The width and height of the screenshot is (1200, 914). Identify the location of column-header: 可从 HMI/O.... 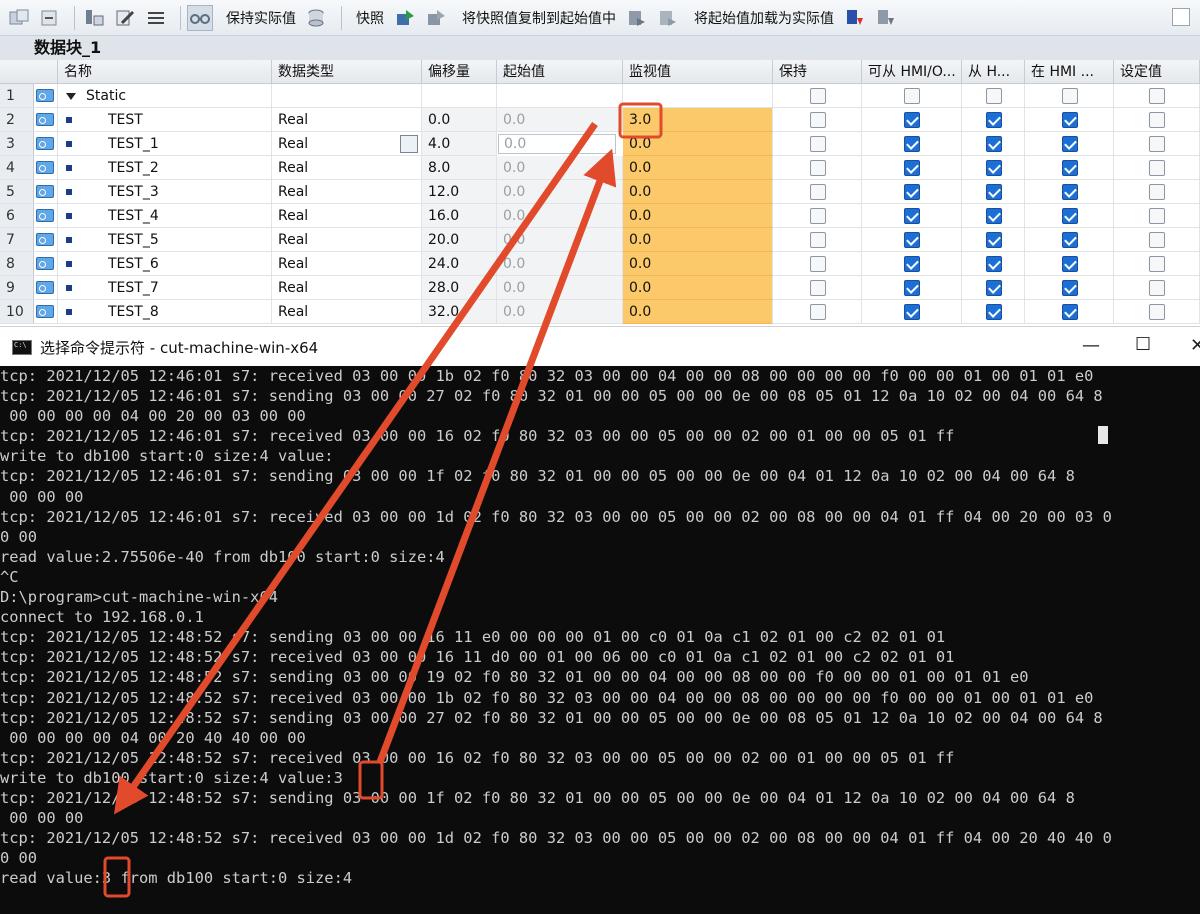
(912, 72).